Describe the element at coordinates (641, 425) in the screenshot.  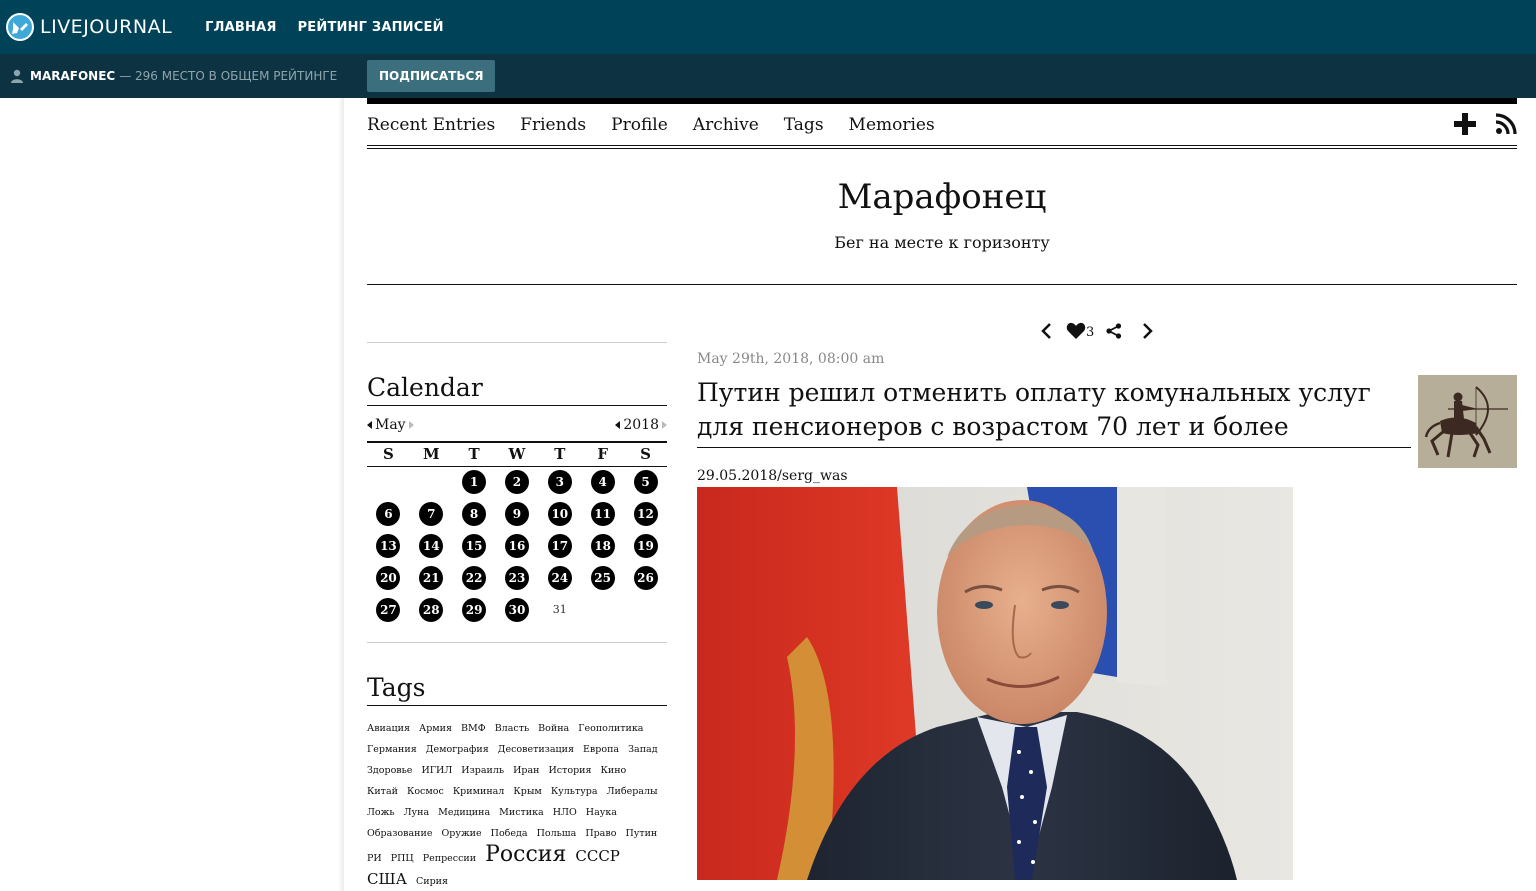
I see `calendar-year: 2018` at that location.